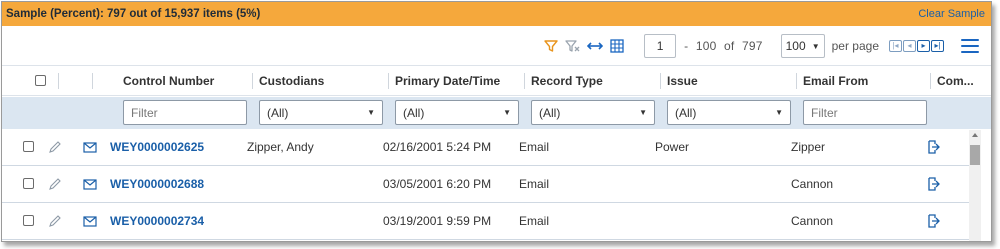 Image resolution: width=1000 pixels, height=249 pixels. Describe the element at coordinates (937, 46) in the screenshot. I see `last-page-button: ▸|` at that location.